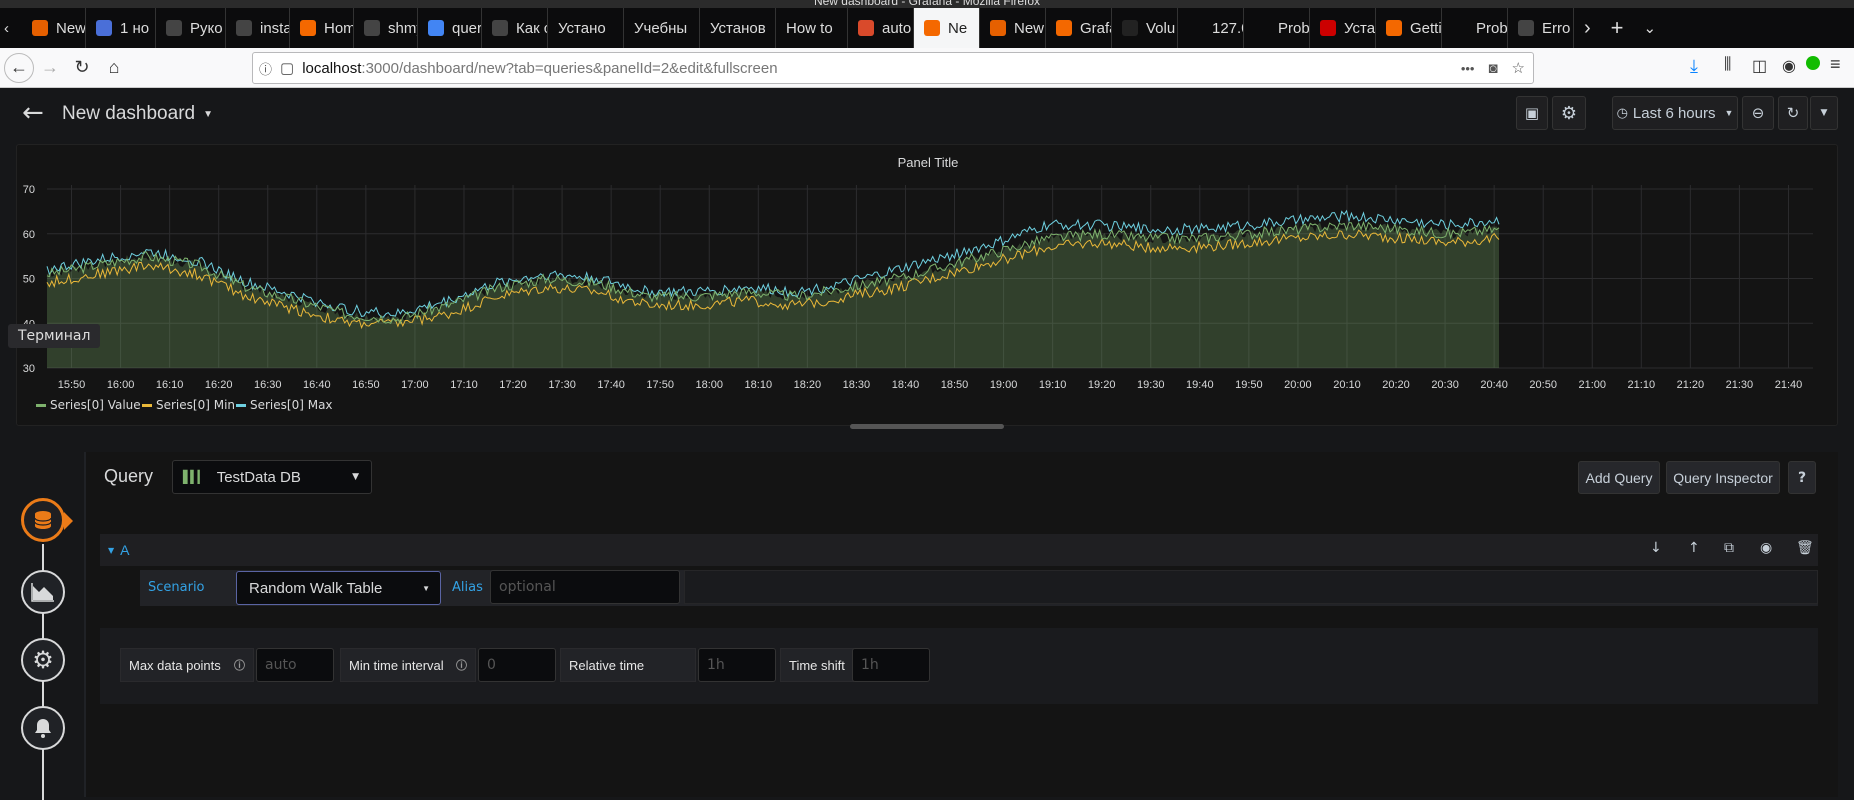  I want to click on x-tick-label: 18:10, so click(759, 385).